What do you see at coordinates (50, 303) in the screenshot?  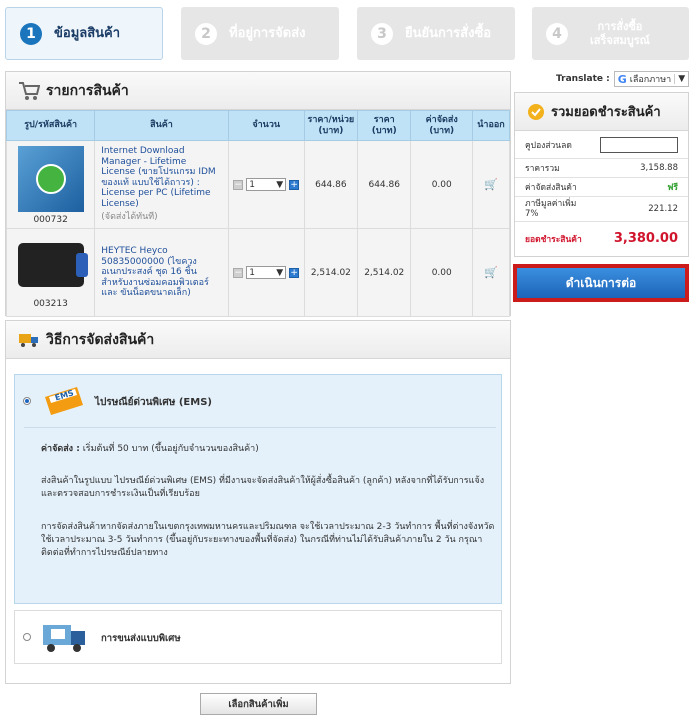 I see `product-code: 003213` at bounding box center [50, 303].